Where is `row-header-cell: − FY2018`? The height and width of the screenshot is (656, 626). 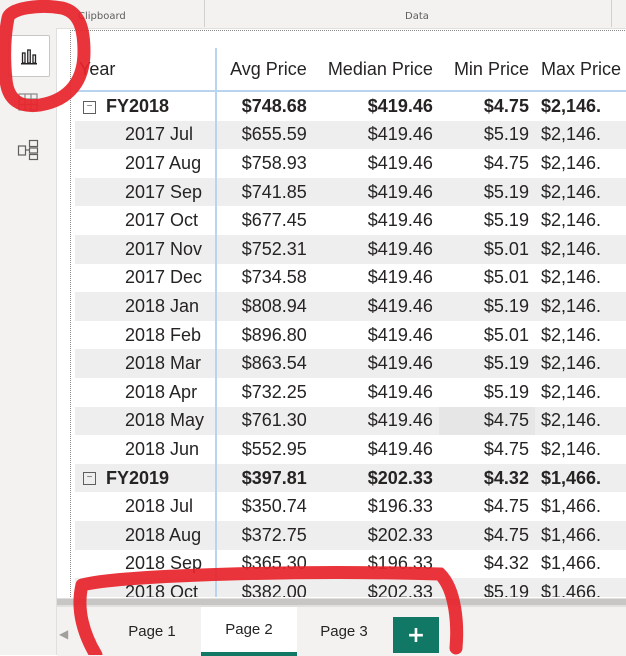
row-header-cell: − FY2018 is located at coordinates (146, 106).